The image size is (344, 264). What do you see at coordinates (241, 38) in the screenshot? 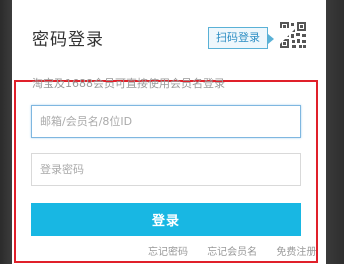
I see `qr-login-tip: 扫码登录` at bounding box center [241, 38].